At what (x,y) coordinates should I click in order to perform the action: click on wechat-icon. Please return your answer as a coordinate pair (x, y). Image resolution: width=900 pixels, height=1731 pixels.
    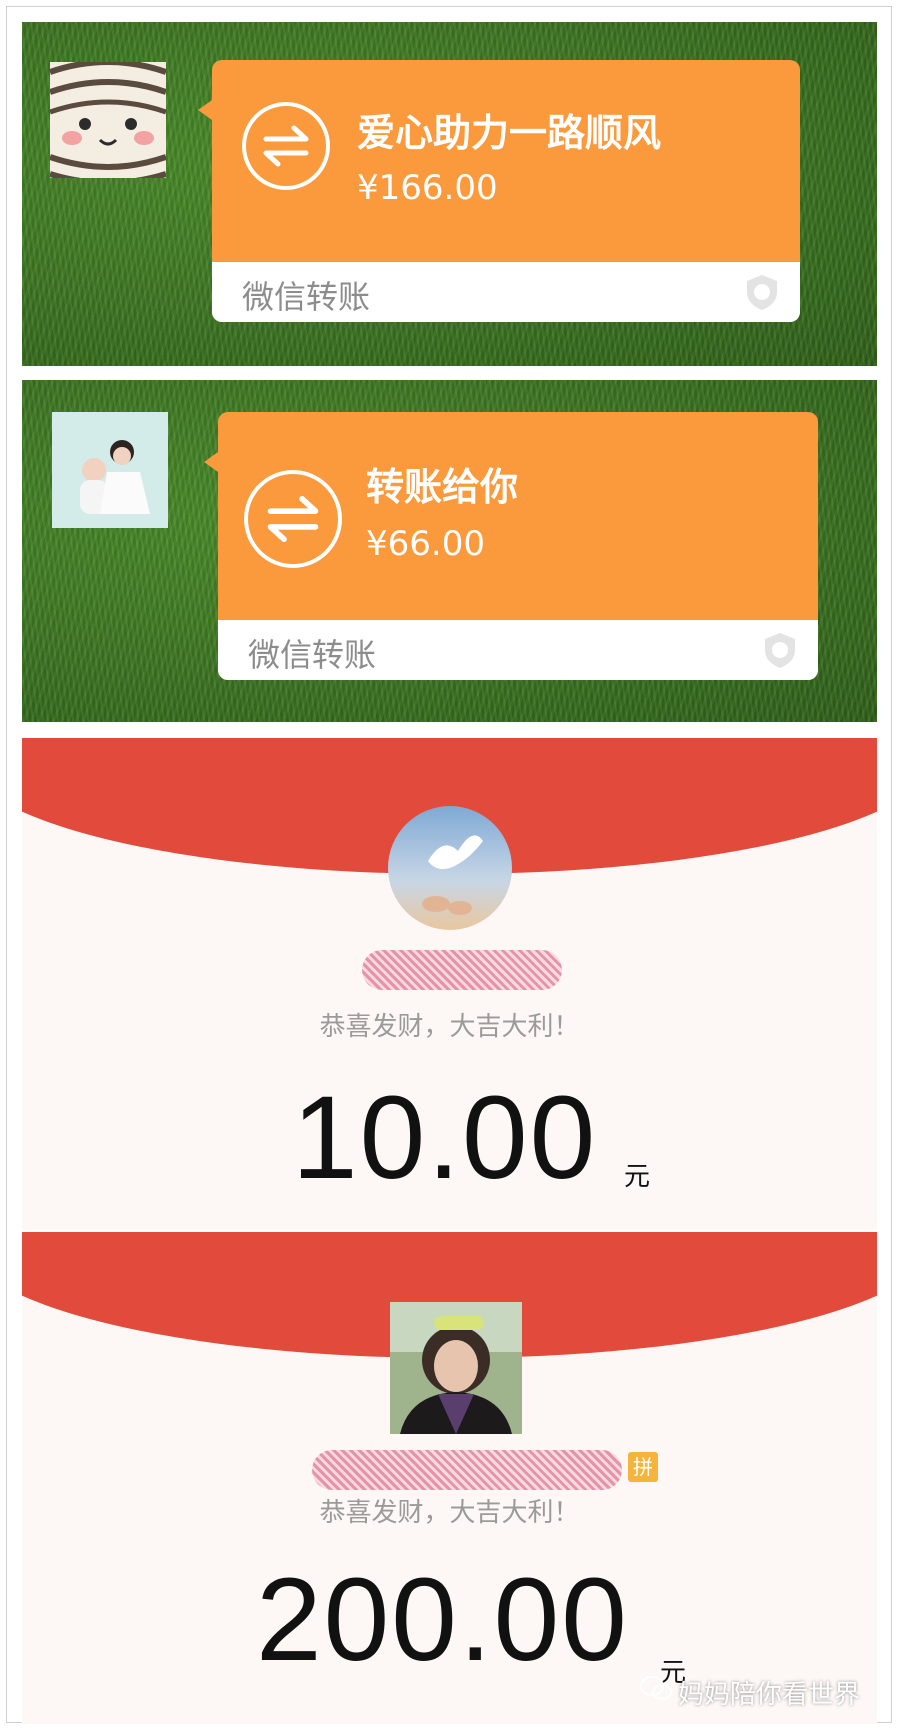
    Looking at the image, I should click on (655, 1692).